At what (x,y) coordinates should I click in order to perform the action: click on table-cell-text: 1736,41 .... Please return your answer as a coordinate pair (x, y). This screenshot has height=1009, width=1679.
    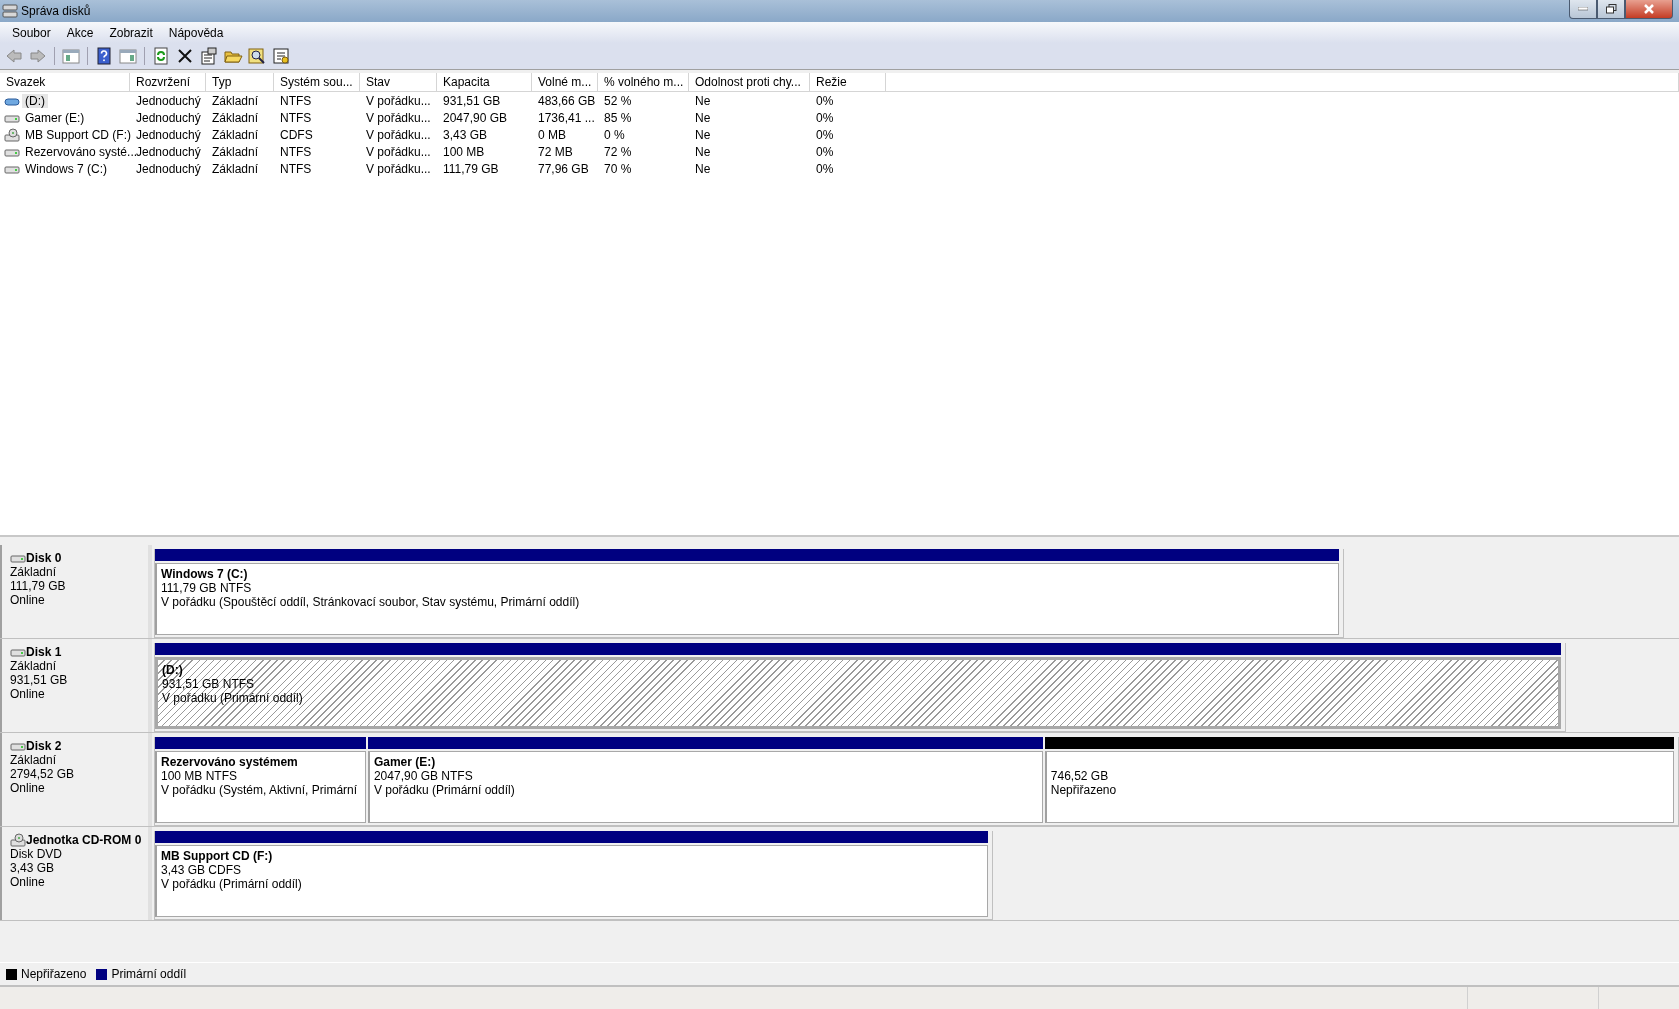
    Looking at the image, I should click on (566, 117).